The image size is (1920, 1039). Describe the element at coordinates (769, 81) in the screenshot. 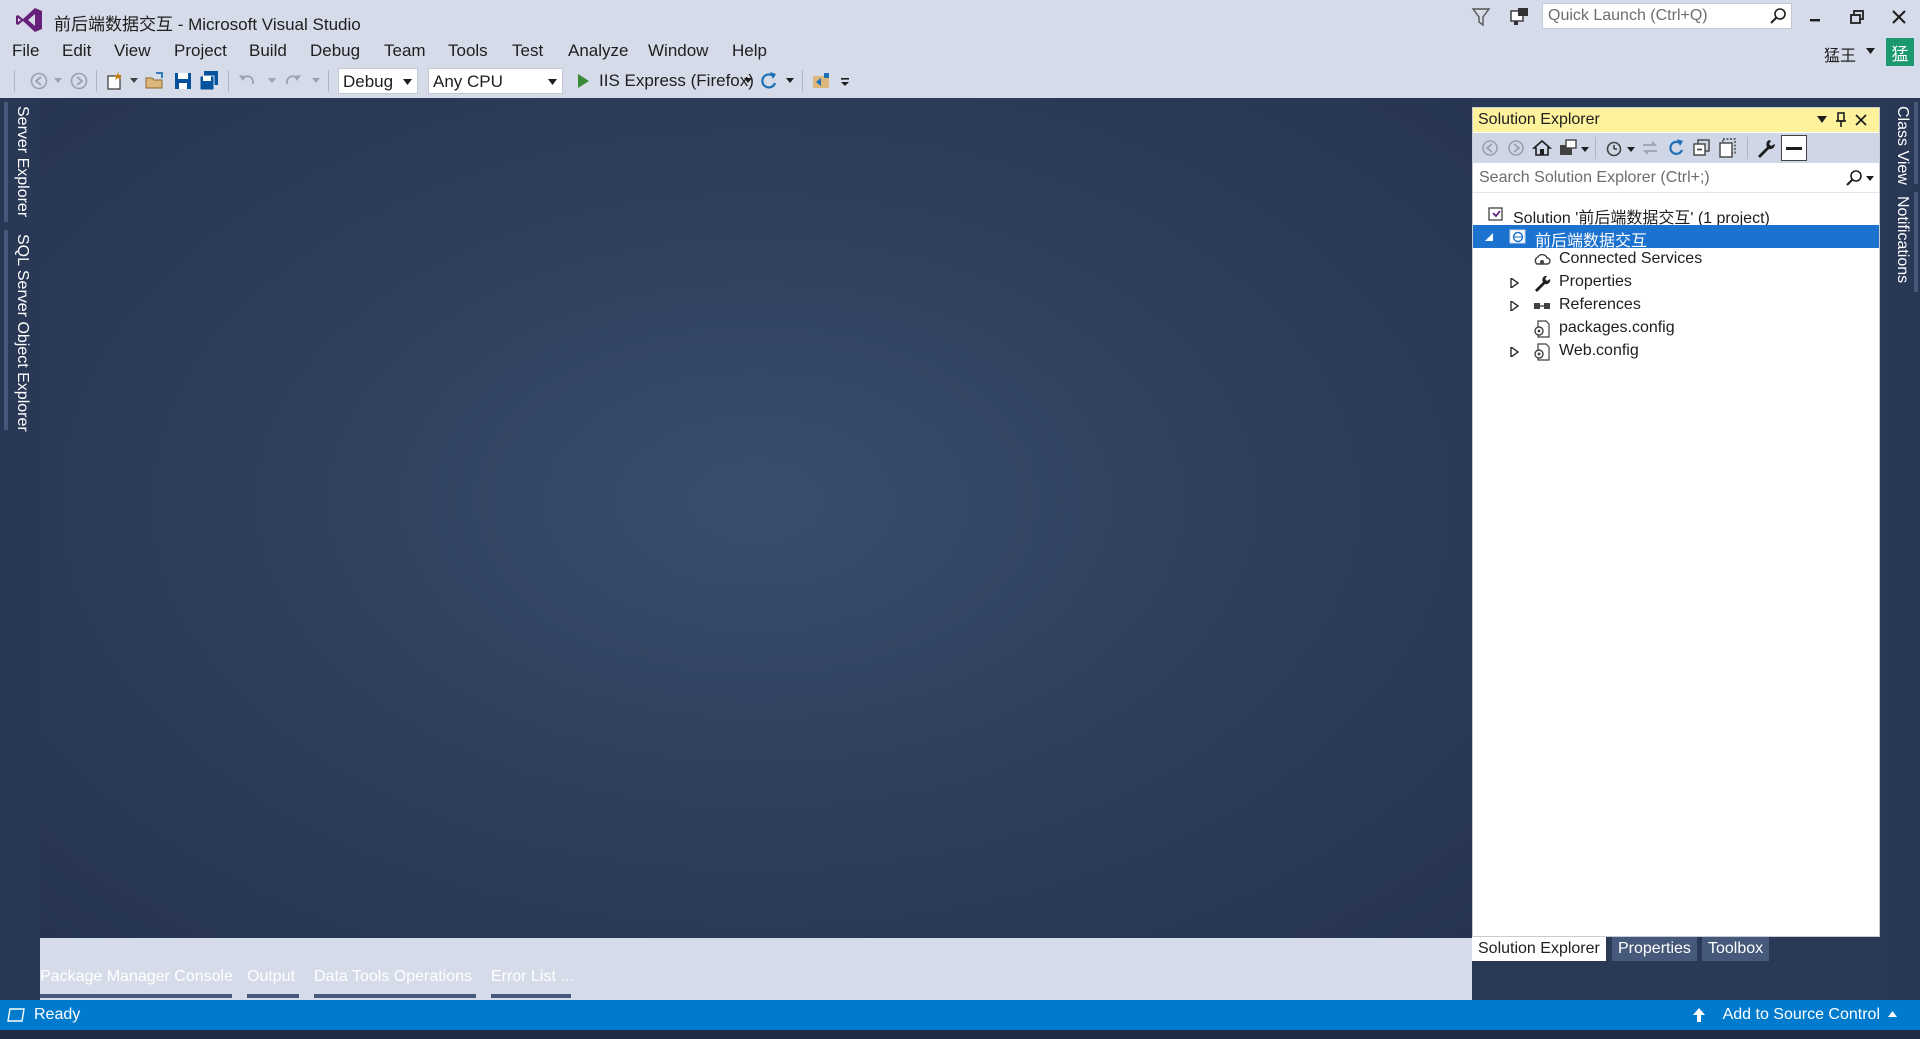

I see `browser-refresh-icon` at that location.